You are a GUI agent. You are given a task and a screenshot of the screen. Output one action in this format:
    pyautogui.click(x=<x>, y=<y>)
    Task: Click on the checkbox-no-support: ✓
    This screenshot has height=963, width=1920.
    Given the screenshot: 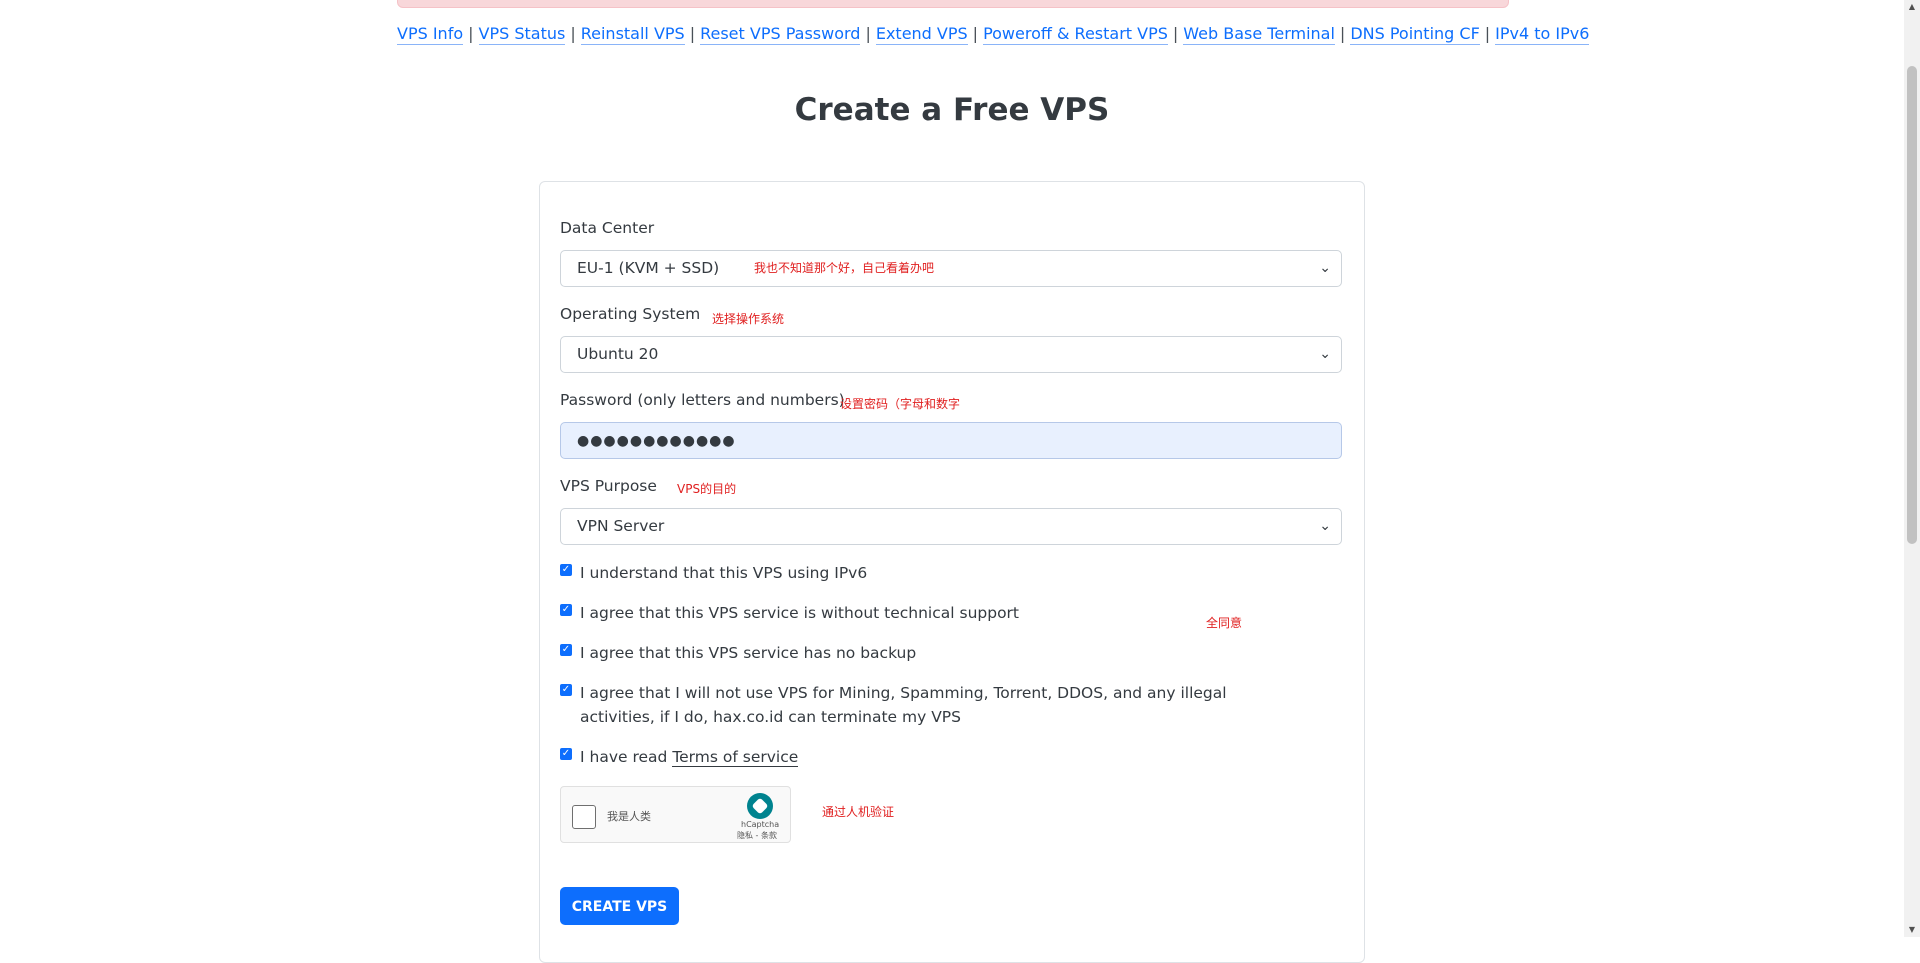 What is the action you would take?
    pyautogui.click(x=566, y=610)
    